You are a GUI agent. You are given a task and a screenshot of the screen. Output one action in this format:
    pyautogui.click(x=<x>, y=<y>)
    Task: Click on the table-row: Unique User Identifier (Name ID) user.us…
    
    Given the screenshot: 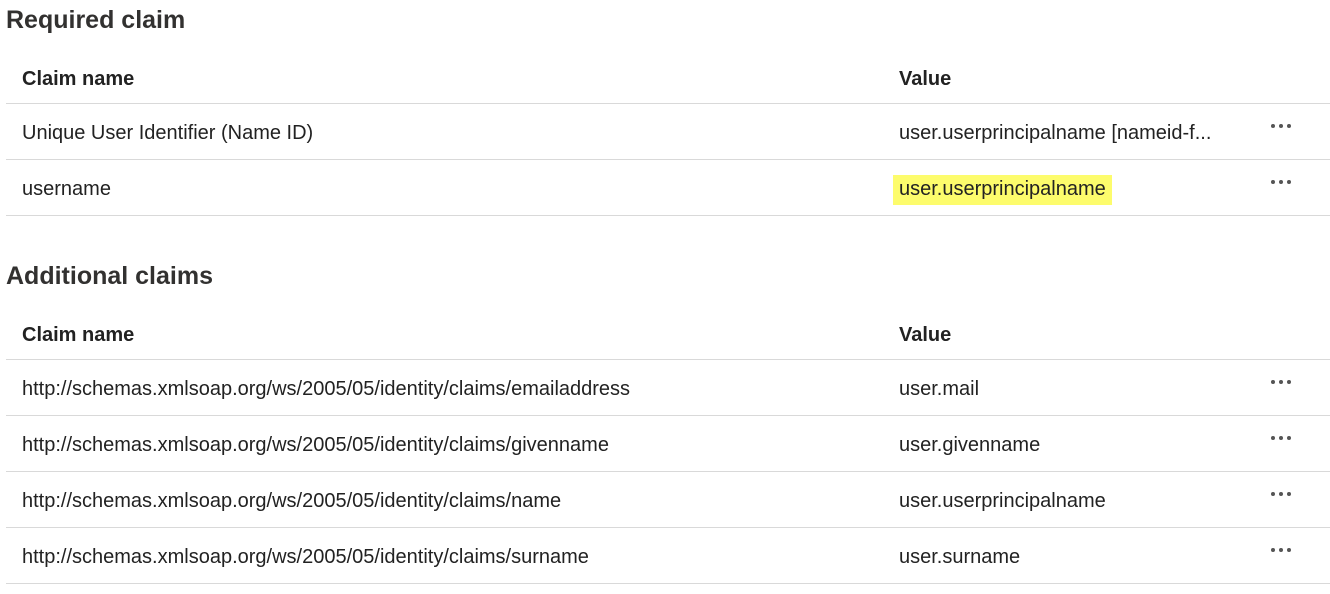 What is the action you would take?
    pyautogui.click(x=668, y=132)
    